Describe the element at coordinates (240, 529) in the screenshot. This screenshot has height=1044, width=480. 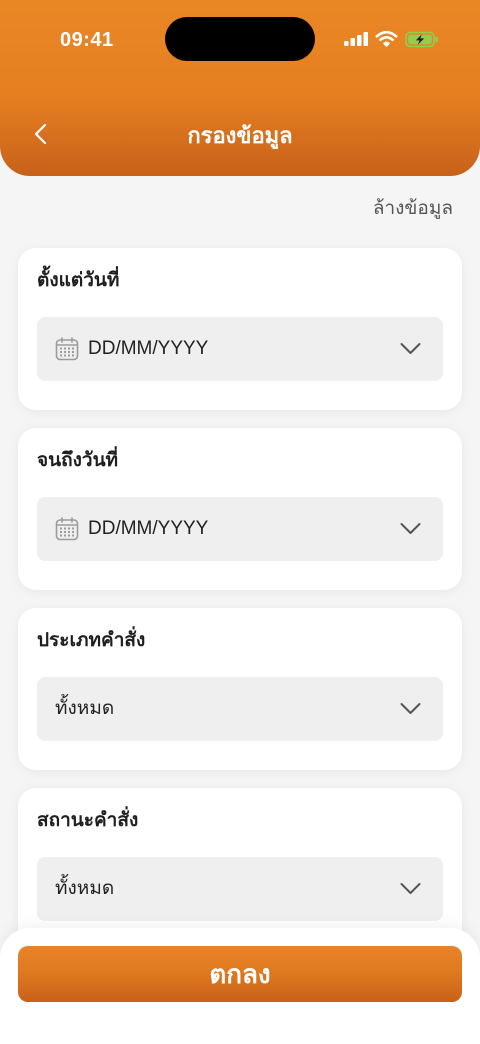
I see `end-date-field: DD/MM/YYYY` at that location.